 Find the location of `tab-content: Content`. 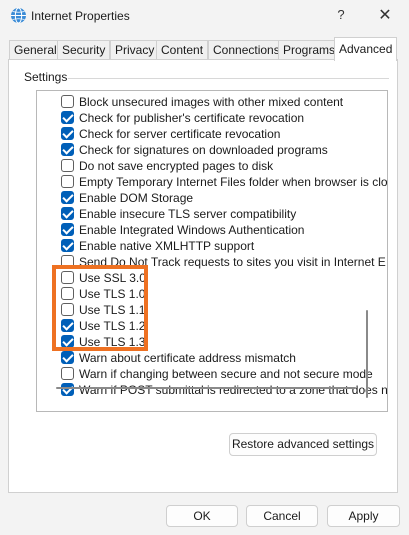

tab-content: Content is located at coordinates (182, 50).